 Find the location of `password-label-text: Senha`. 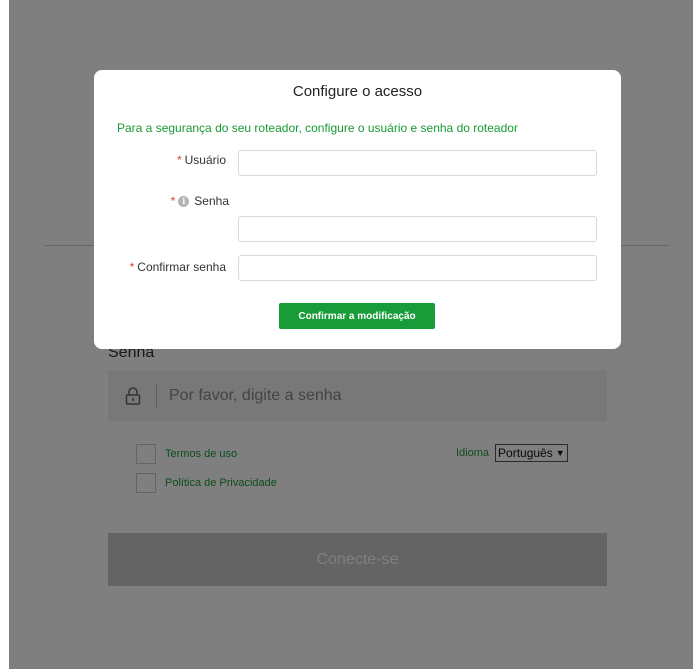

password-label-text: Senha is located at coordinates (211, 201).